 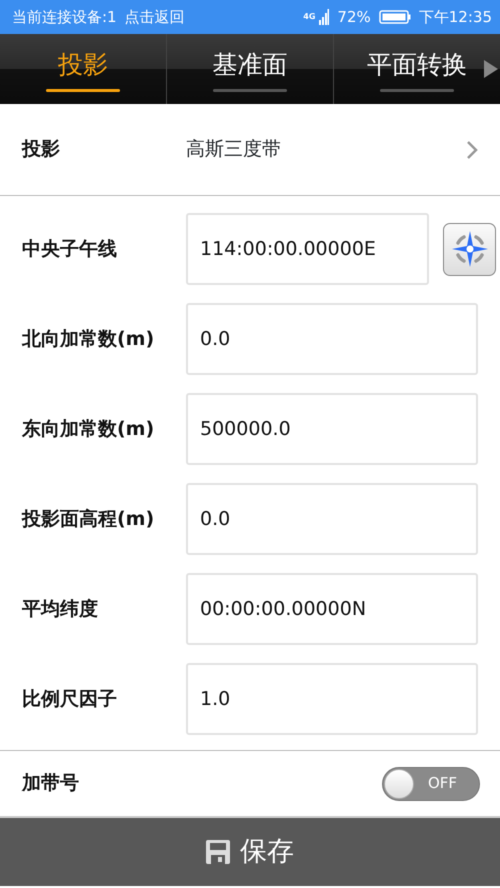 What do you see at coordinates (41, 149) in the screenshot?
I see `projection-label: 投影` at bounding box center [41, 149].